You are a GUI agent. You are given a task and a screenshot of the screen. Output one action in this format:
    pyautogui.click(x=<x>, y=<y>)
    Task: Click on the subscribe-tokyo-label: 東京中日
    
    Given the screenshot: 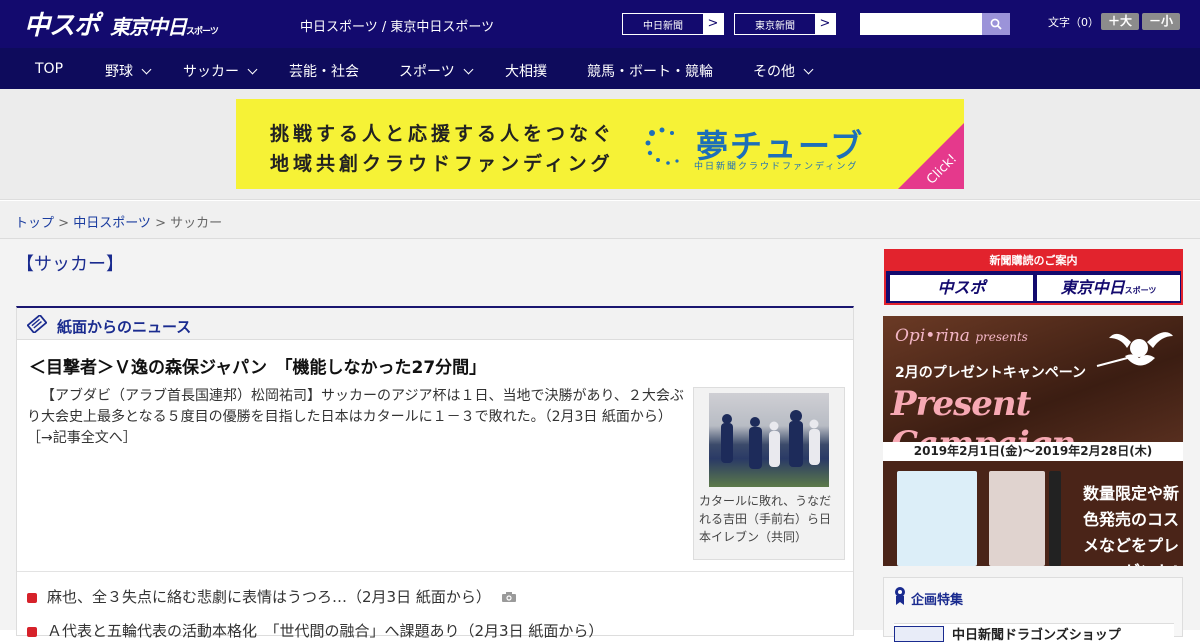 What is the action you would take?
    pyautogui.click(x=1092, y=287)
    